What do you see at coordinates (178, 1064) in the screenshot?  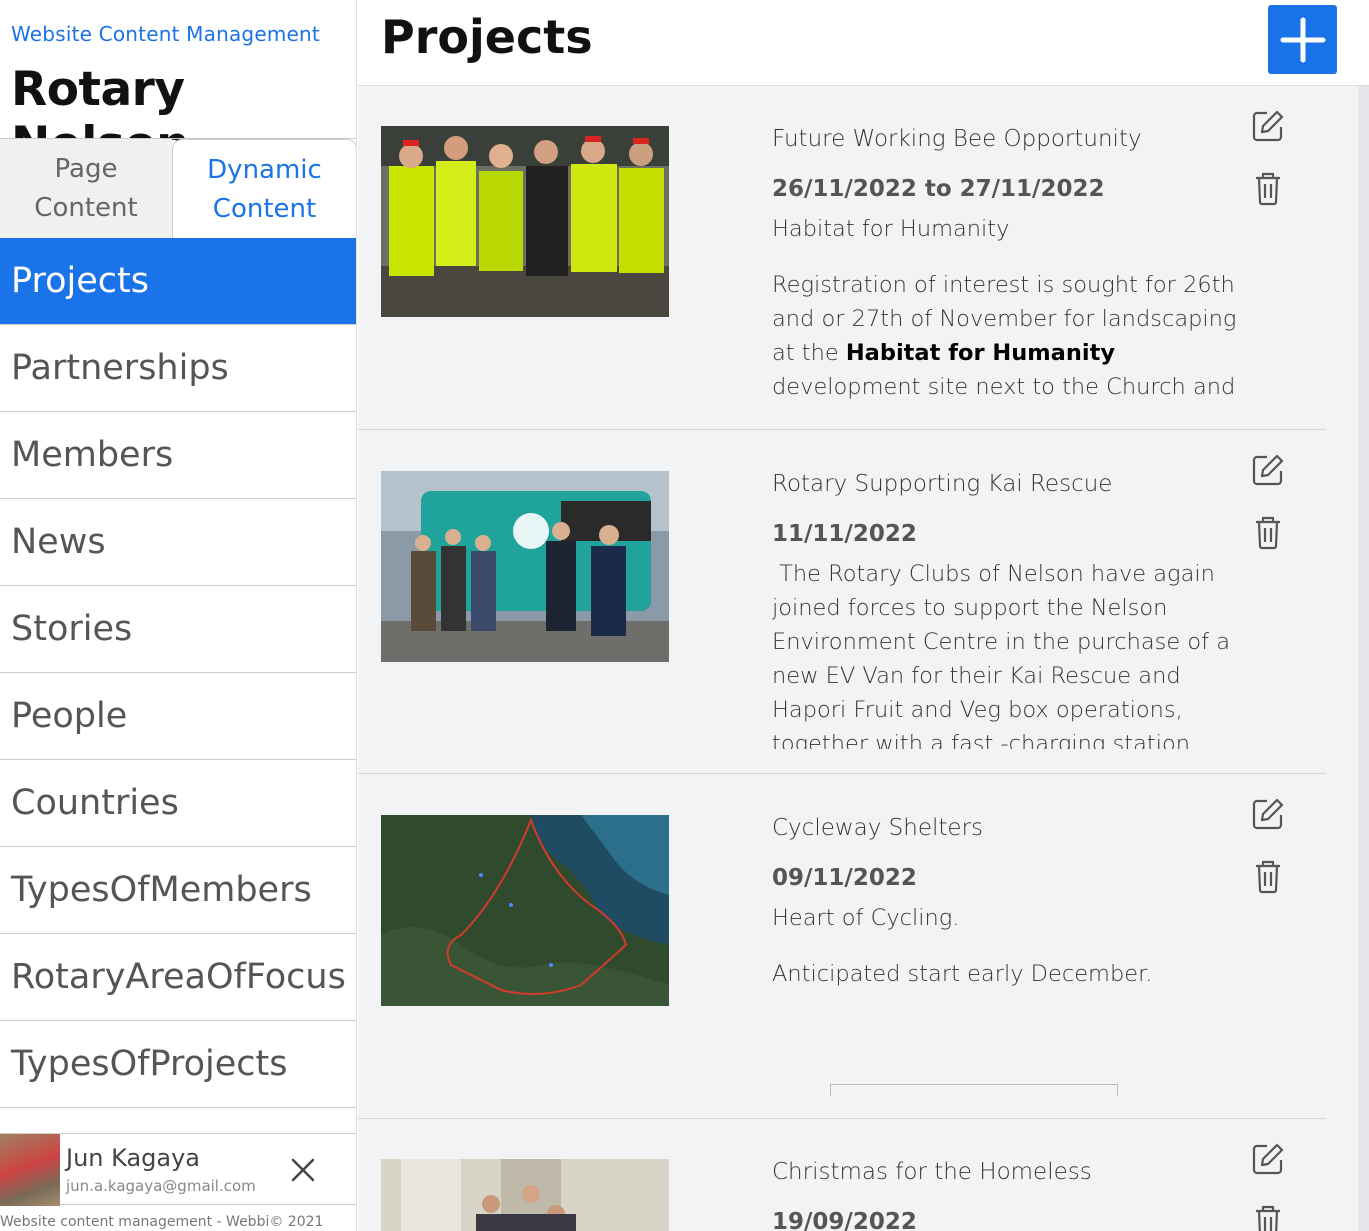 I see `sidebar-item-types-of-projects: TypesOfProjects` at bounding box center [178, 1064].